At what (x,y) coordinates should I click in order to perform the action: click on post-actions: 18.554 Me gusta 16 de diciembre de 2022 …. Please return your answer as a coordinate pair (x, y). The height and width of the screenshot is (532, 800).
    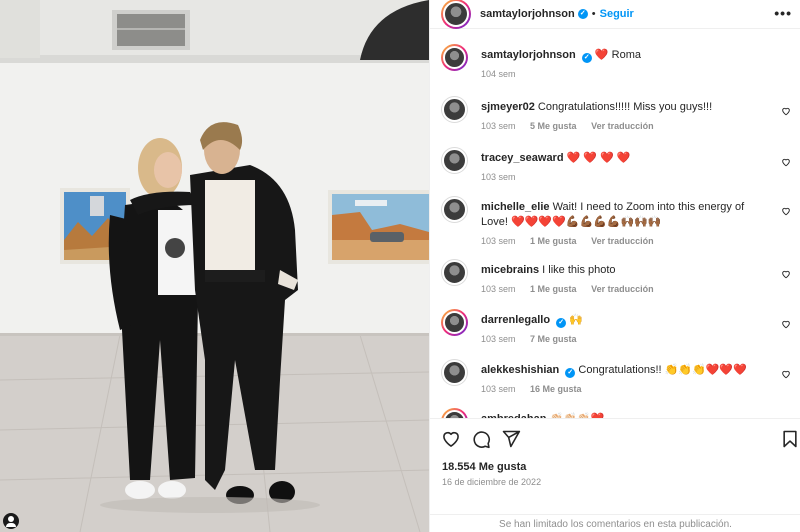
    Looking at the image, I should click on (615, 475).